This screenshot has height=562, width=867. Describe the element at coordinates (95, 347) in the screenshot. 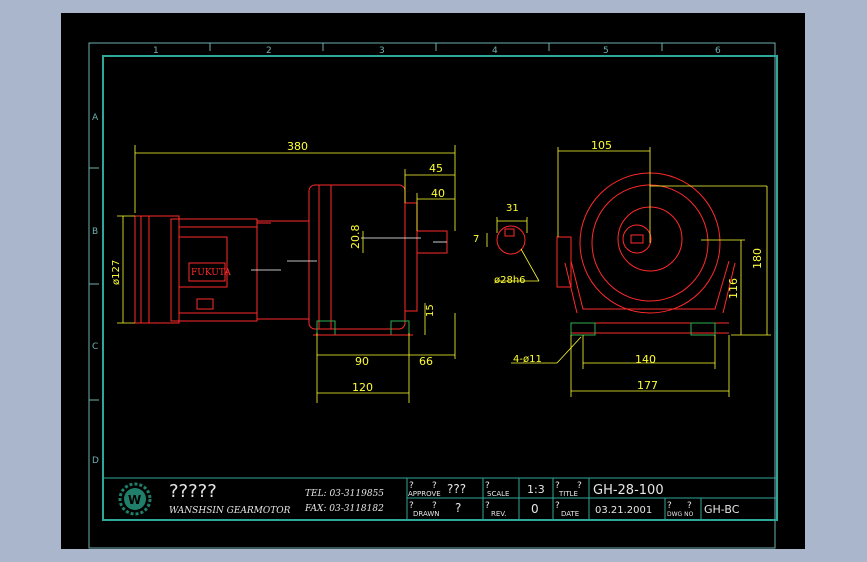

I see `grid-row-c: C` at that location.